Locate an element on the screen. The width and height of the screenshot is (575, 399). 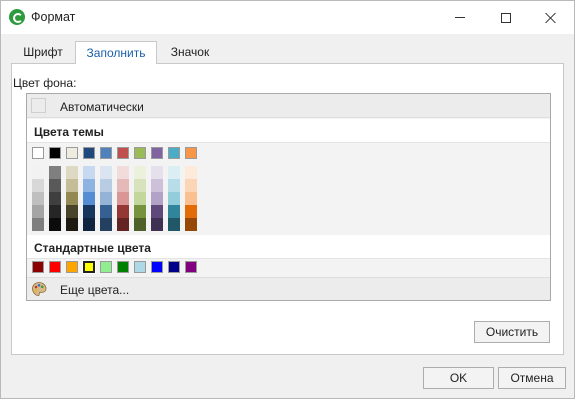
maximize-icon is located at coordinates (506, 17).